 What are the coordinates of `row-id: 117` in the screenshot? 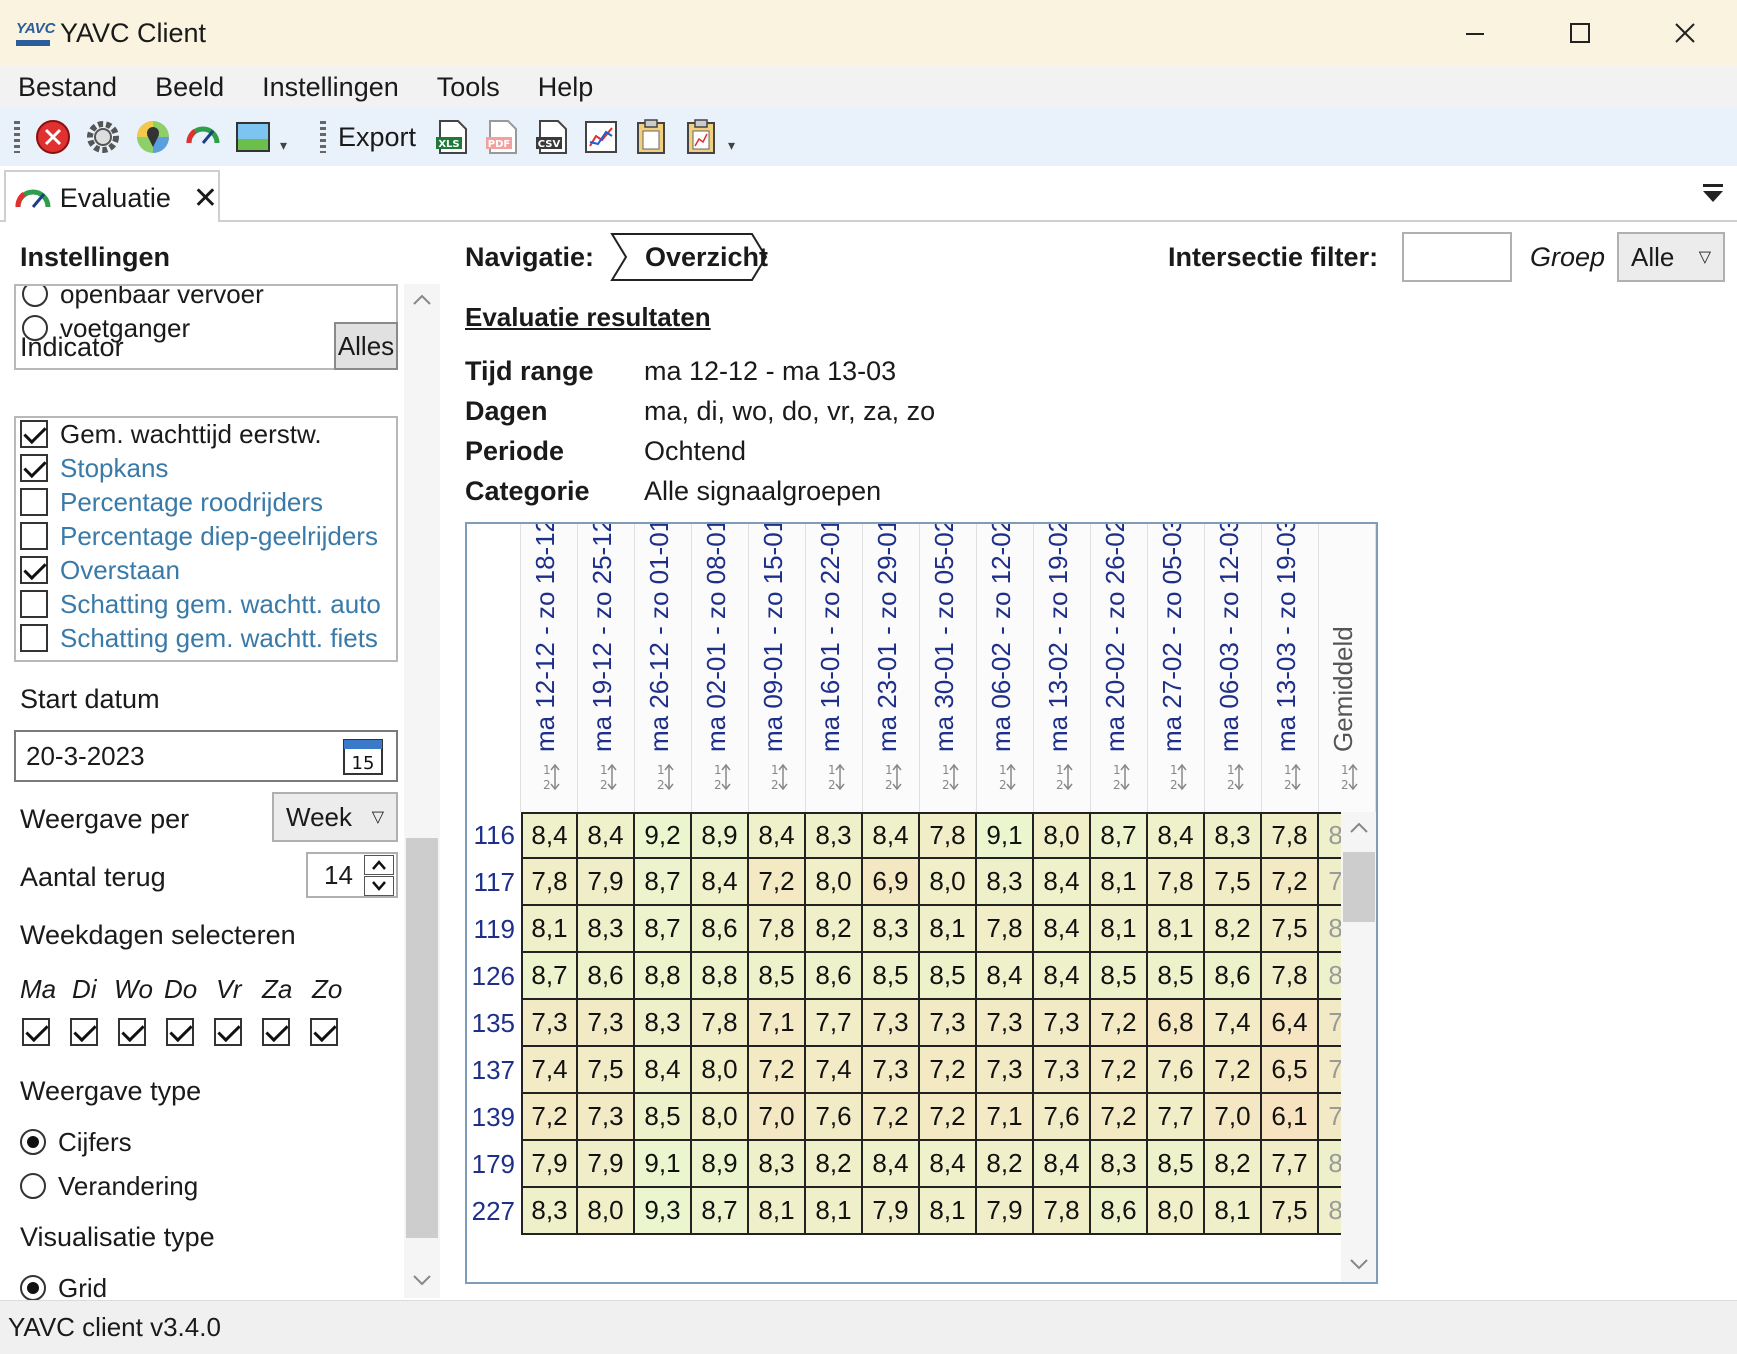 It's located at (493, 882).